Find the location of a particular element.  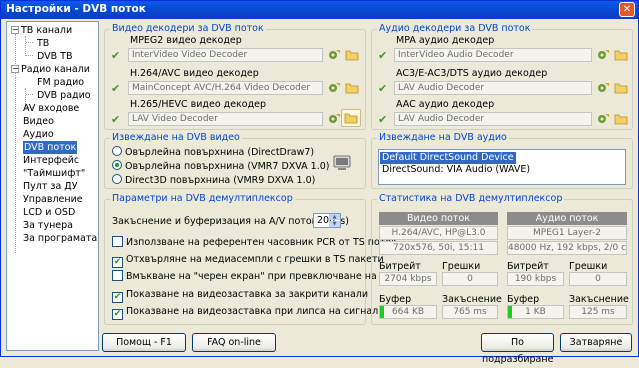

list-item: Default DirectSound Device is located at coordinates (448, 158).